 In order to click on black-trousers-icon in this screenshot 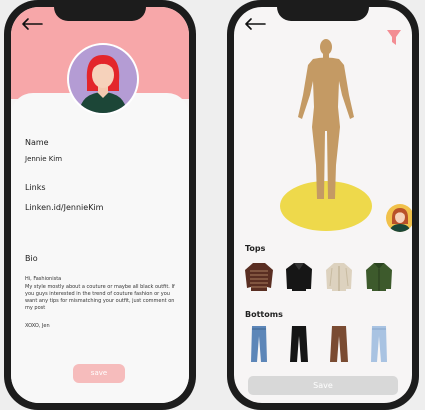, I will do `click(299, 344)`.